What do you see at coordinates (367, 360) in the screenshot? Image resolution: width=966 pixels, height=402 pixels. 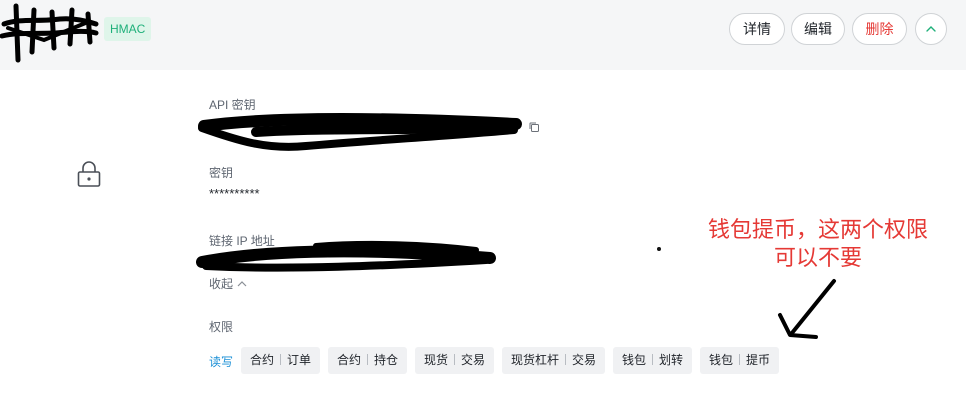 I see `permission-tag: 合约 持仓` at bounding box center [367, 360].